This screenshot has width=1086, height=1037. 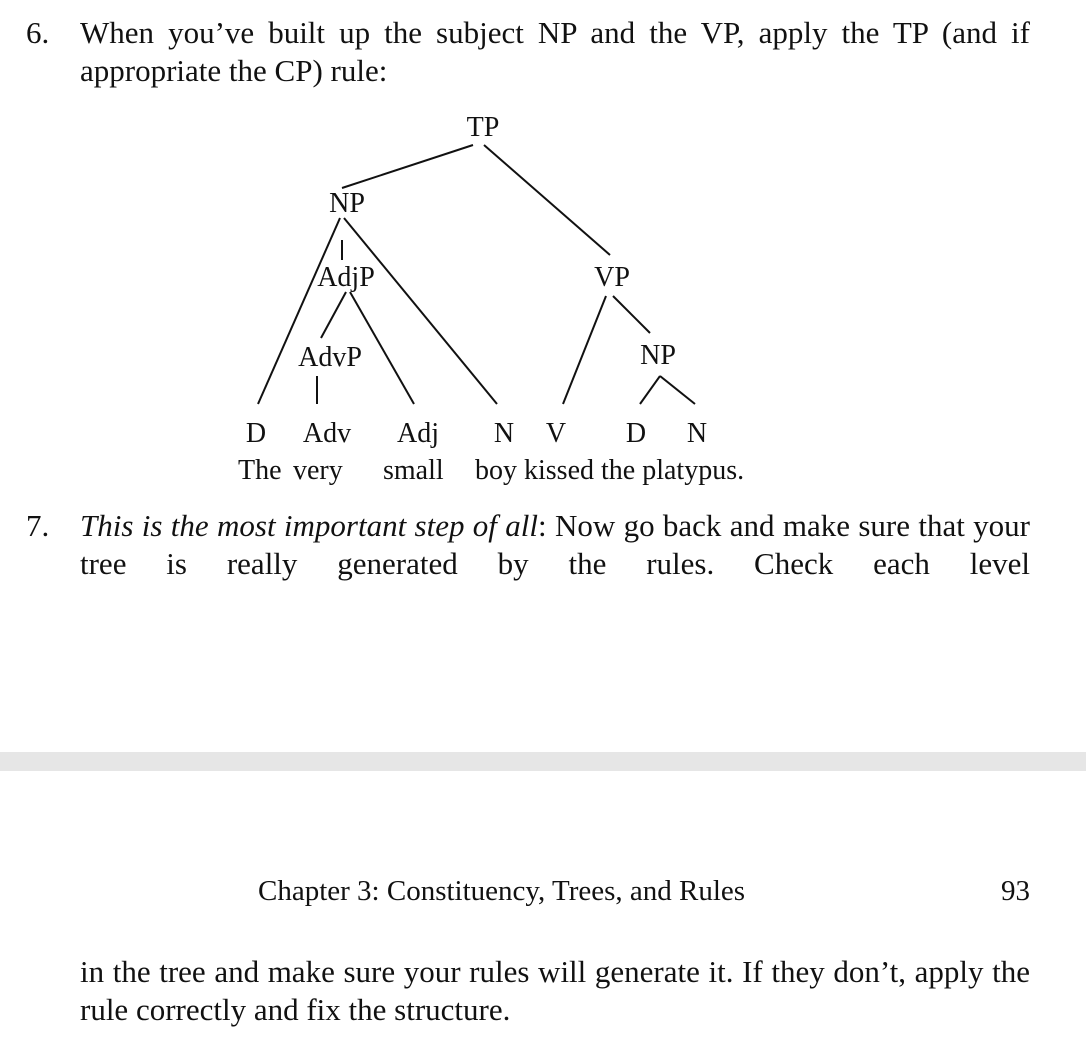 What do you see at coordinates (318, 470) in the screenshot?
I see `word-very: very` at bounding box center [318, 470].